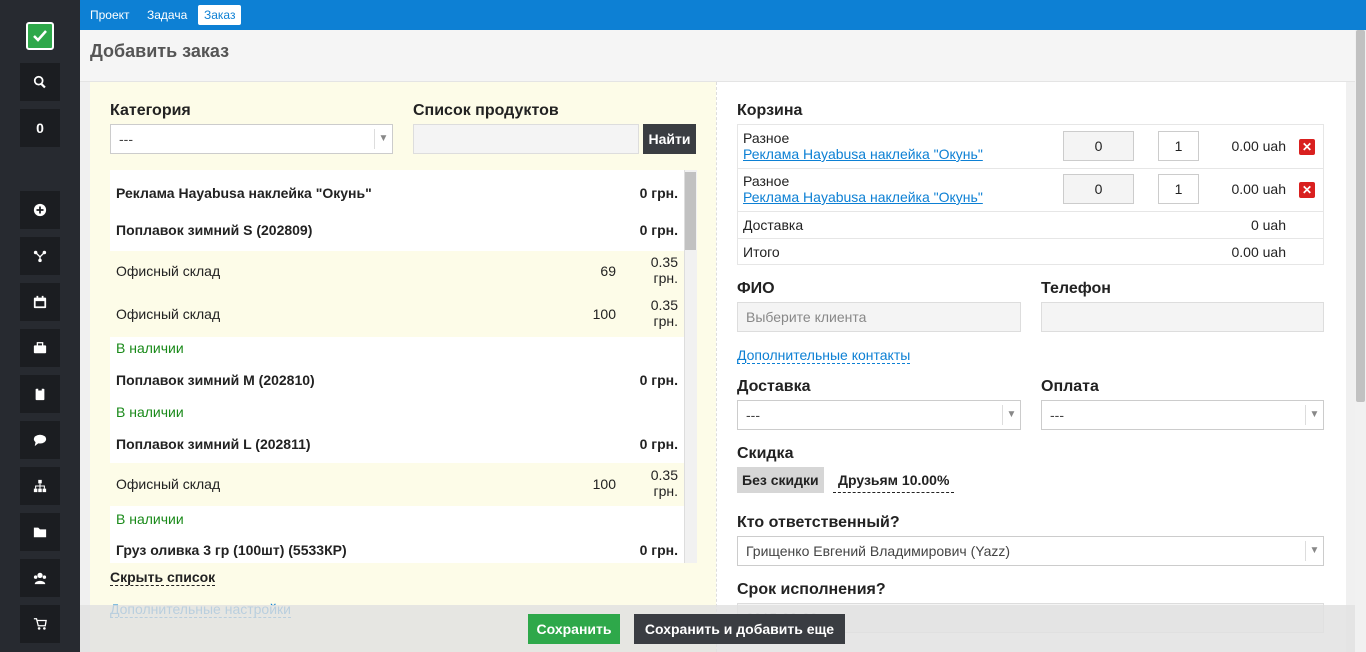 The width and height of the screenshot is (1366, 652). I want to click on product-row: Реклама Hayabusa наклейка "Окунь" 0 грн., so click(397, 192).